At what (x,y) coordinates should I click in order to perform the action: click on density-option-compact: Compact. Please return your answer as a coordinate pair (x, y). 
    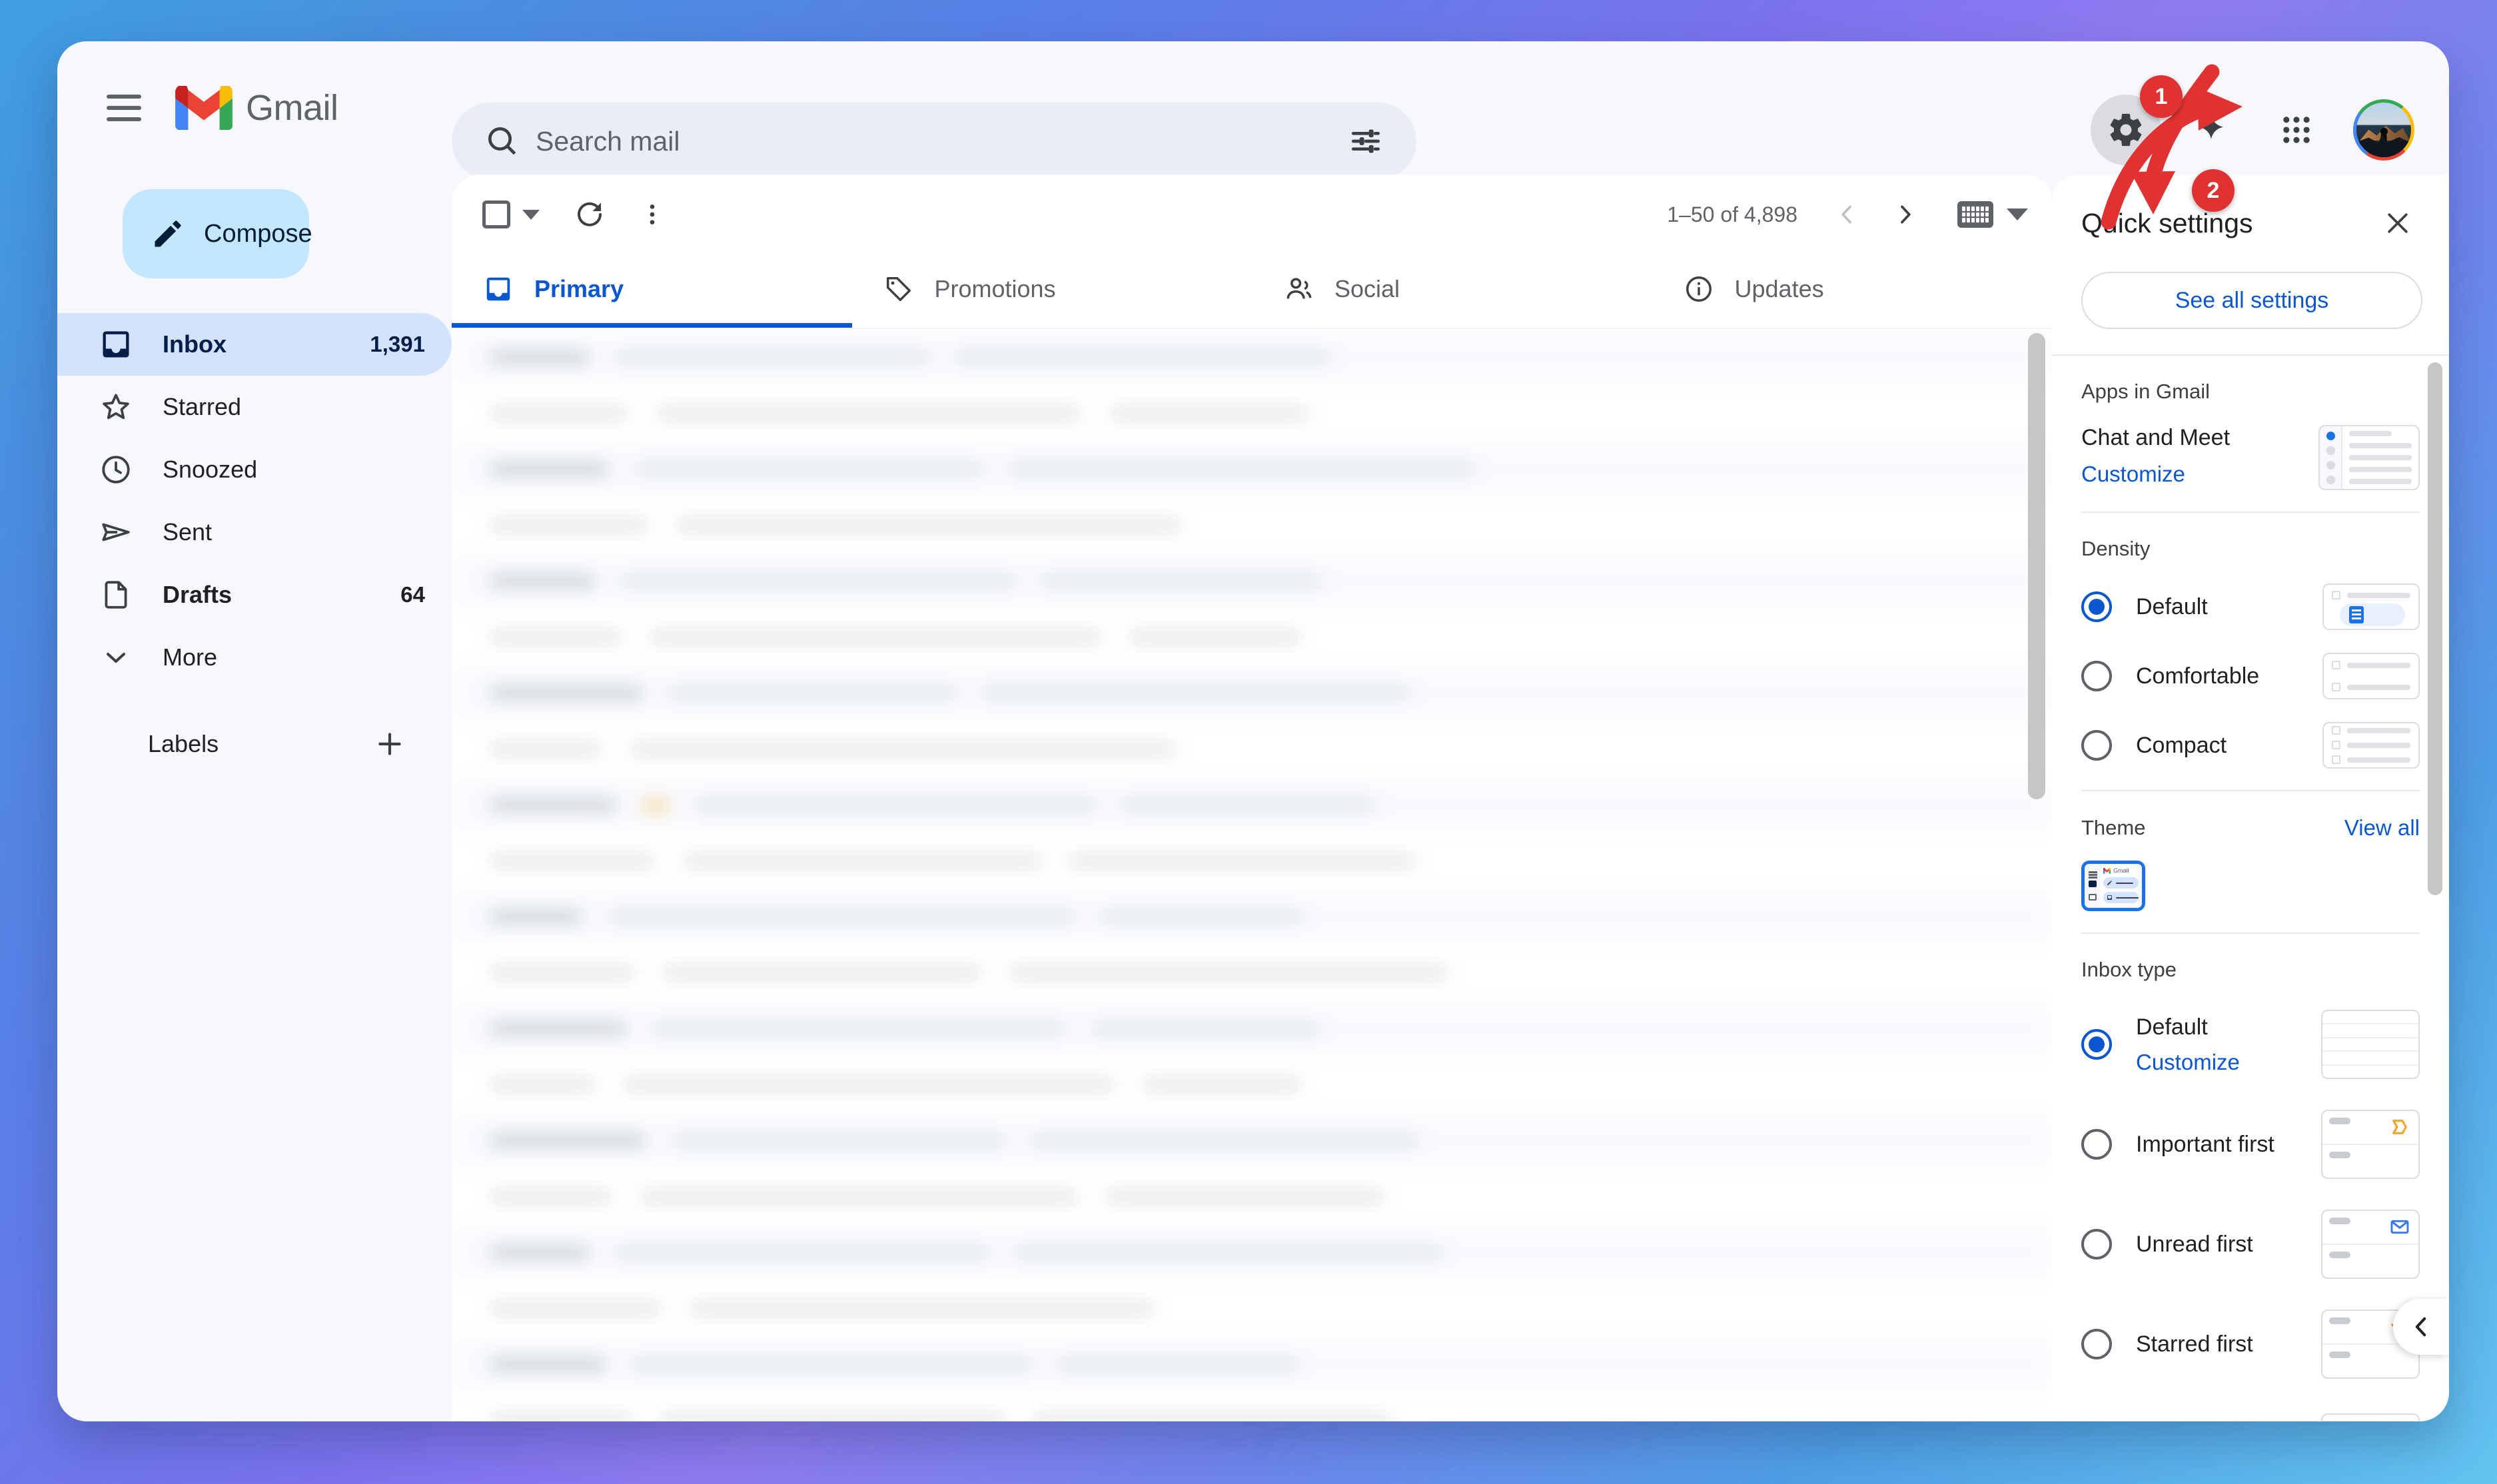
    Looking at the image, I should click on (2250, 745).